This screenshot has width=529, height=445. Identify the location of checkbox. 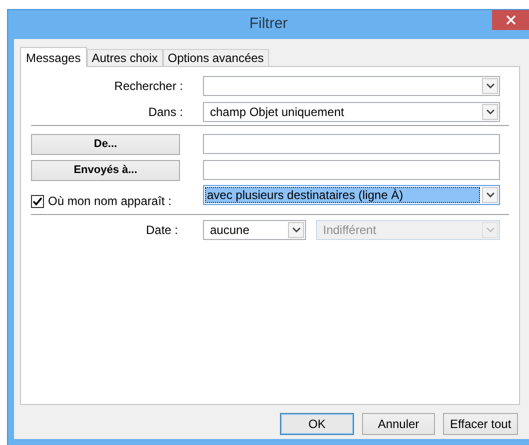
(37, 201).